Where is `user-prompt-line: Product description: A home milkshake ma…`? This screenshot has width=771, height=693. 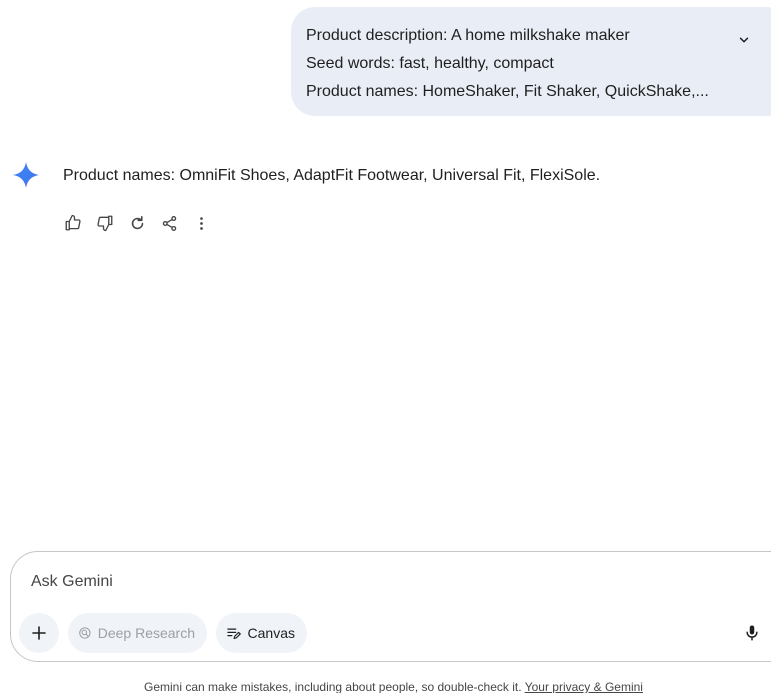
user-prompt-line: Product description: A home milkshake ma… is located at coordinates (468, 35).